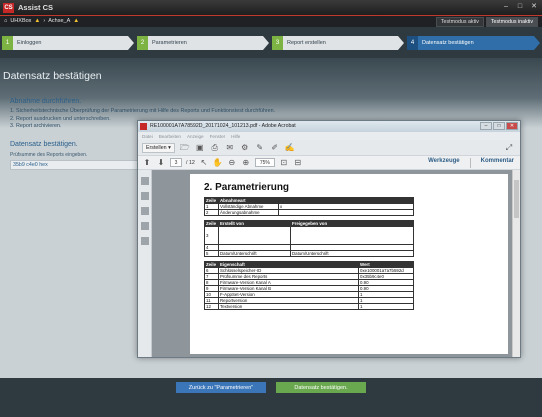 Image resolution: width=542 pixels, height=417 pixels. Describe the element at coordinates (161, 163) in the screenshot. I see `next-page-icon: ⬇` at that location.